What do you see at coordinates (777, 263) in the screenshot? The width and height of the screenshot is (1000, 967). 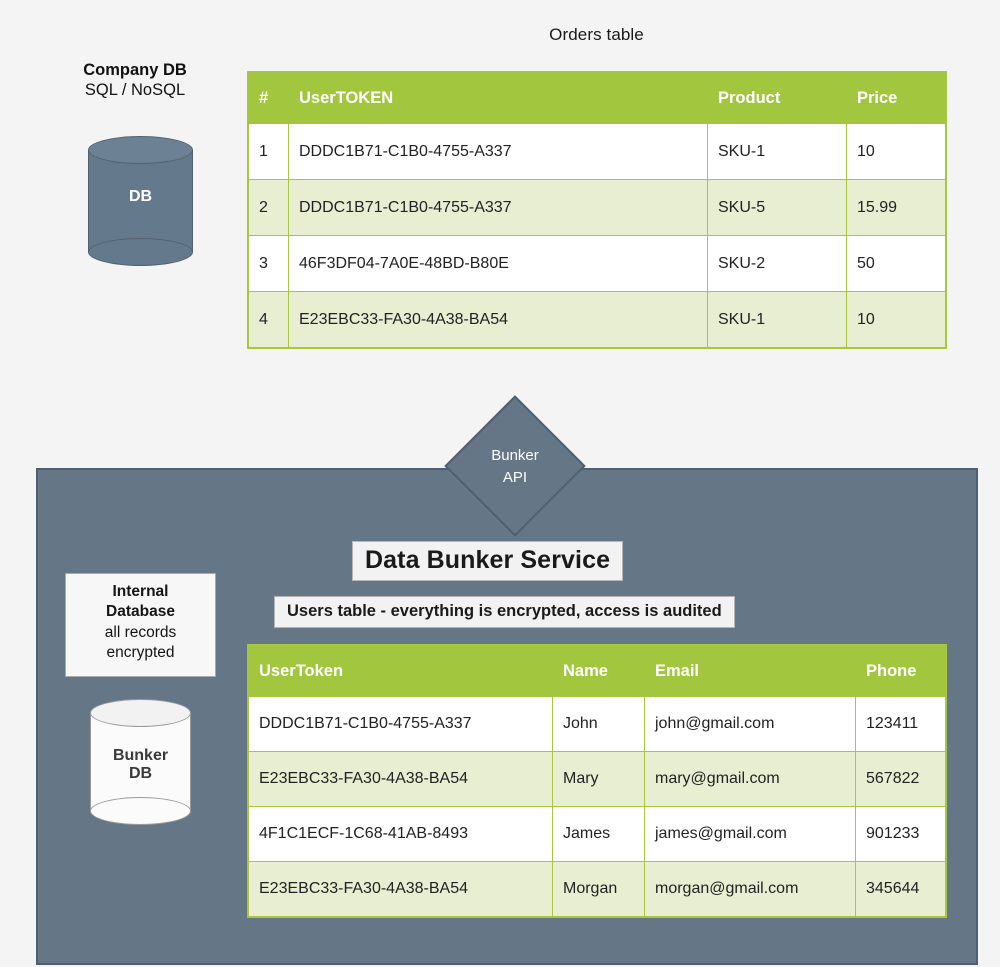 I see `orders-cell-product: SKU-2` at bounding box center [777, 263].